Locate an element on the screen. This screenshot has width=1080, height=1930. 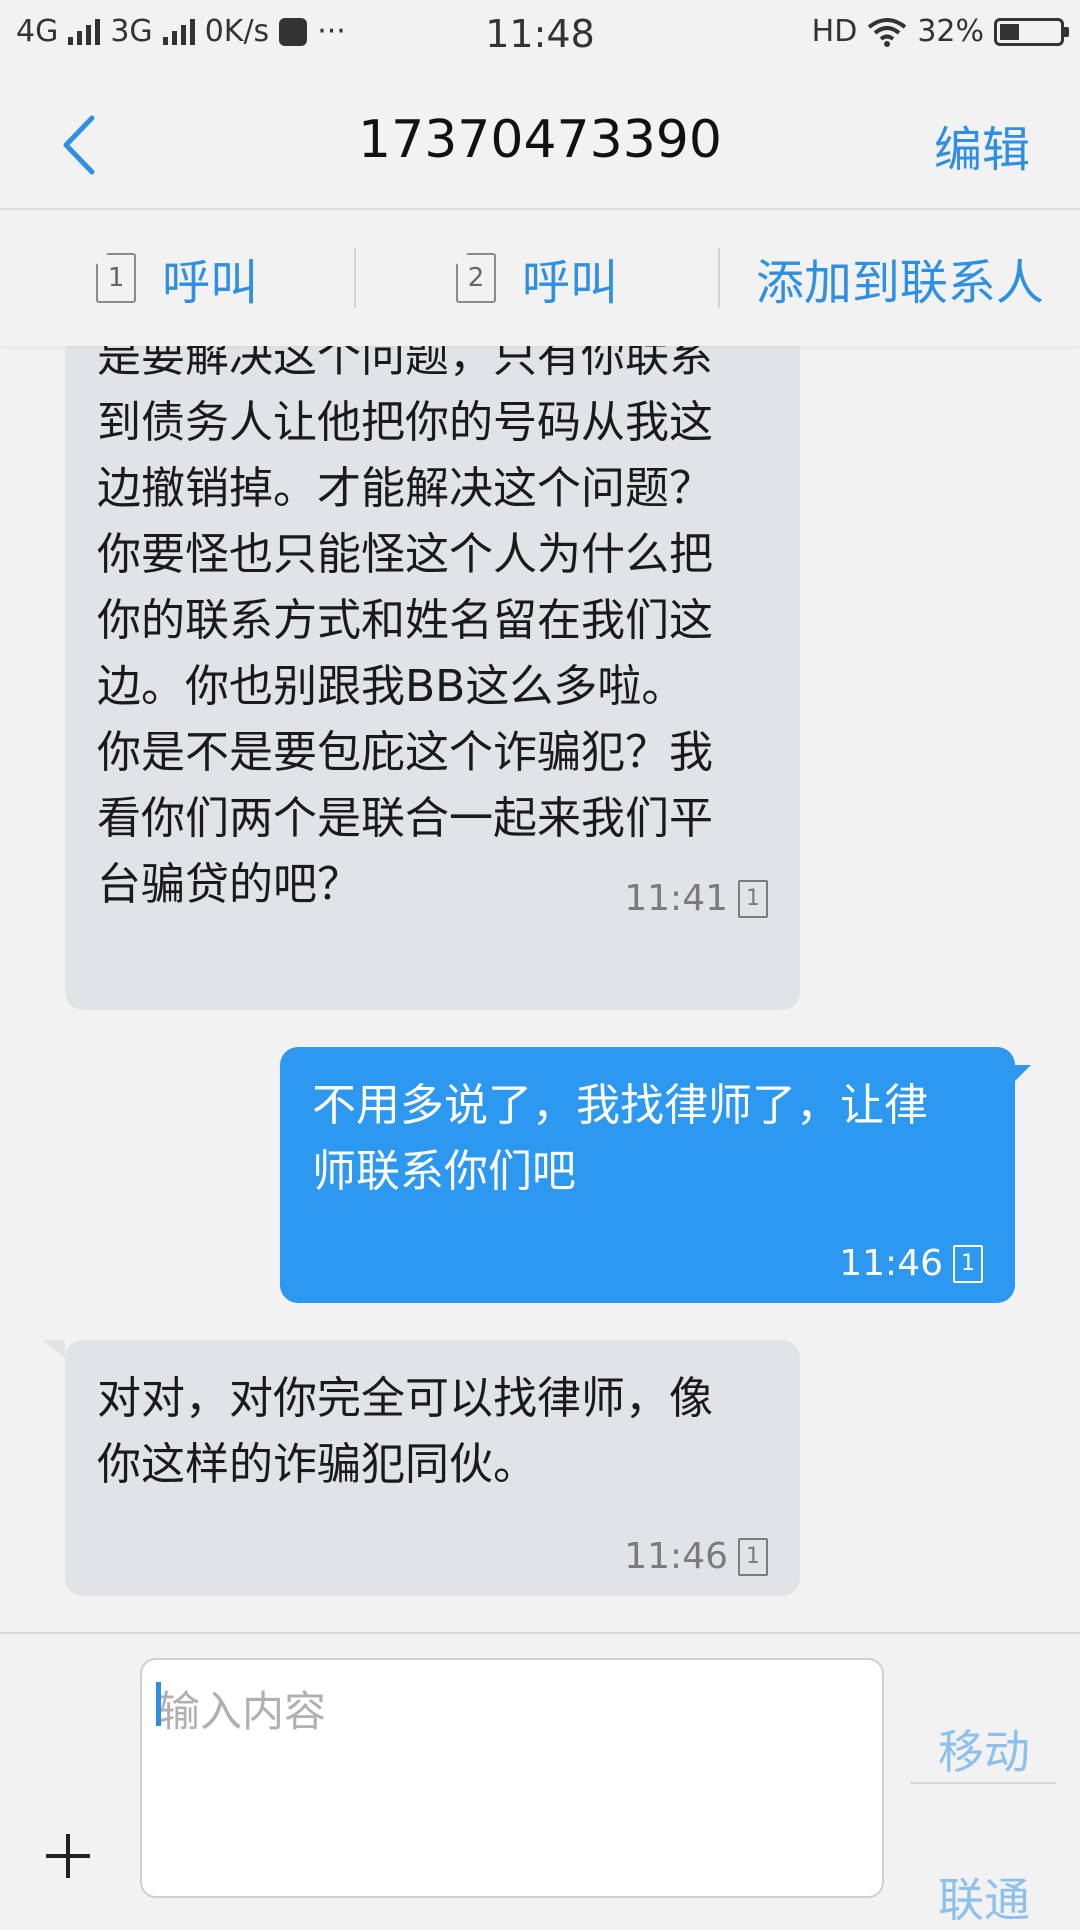
hd-label: HD is located at coordinates (834, 31).